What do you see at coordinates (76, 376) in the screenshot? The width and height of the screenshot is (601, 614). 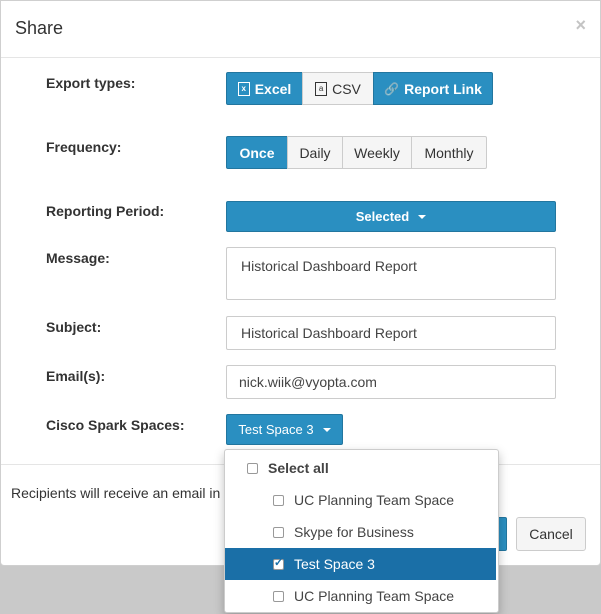 I see `emails-label: Email(s):` at bounding box center [76, 376].